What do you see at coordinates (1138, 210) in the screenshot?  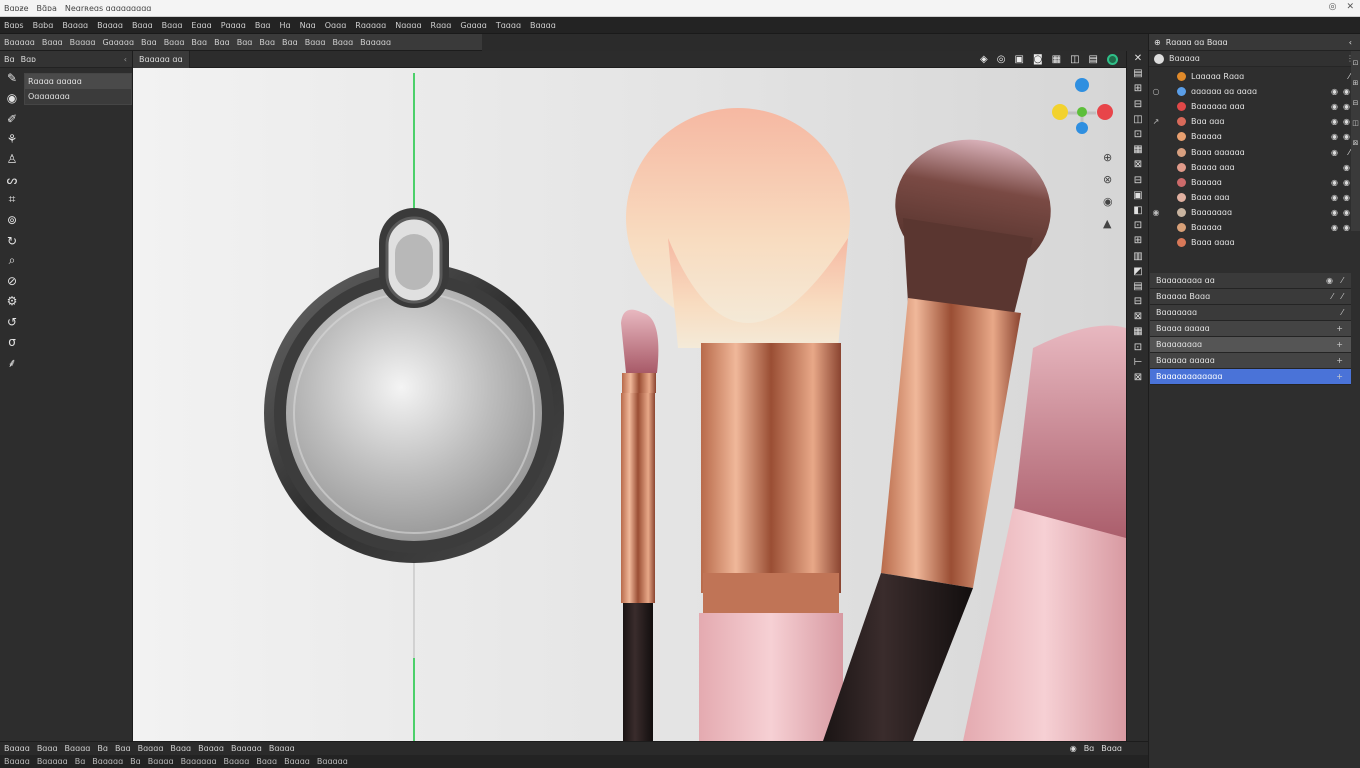 I see `panel-tool-icon: ◧` at bounding box center [1138, 210].